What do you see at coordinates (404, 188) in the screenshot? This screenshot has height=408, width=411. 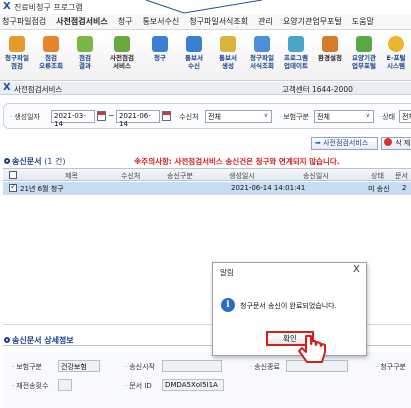 I see `row-doc: 2` at bounding box center [404, 188].